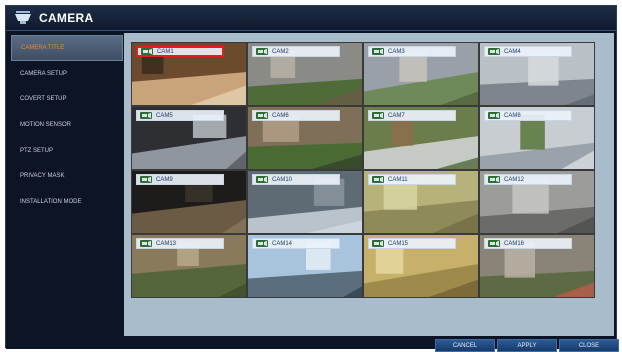 Image resolution: width=622 pixels, height=352 pixels. What do you see at coordinates (67, 99) in the screenshot?
I see `sidebar-item-covert-setup: COVERT SETUP` at bounding box center [67, 99].